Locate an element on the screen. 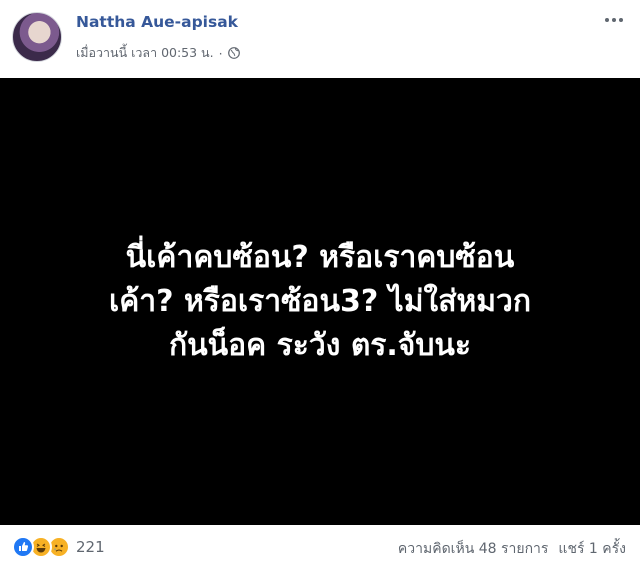  engagement-stats: ความคิดเห็น 48 รายการ แชร์ 1 ครั้ง is located at coordinates (512, 549).